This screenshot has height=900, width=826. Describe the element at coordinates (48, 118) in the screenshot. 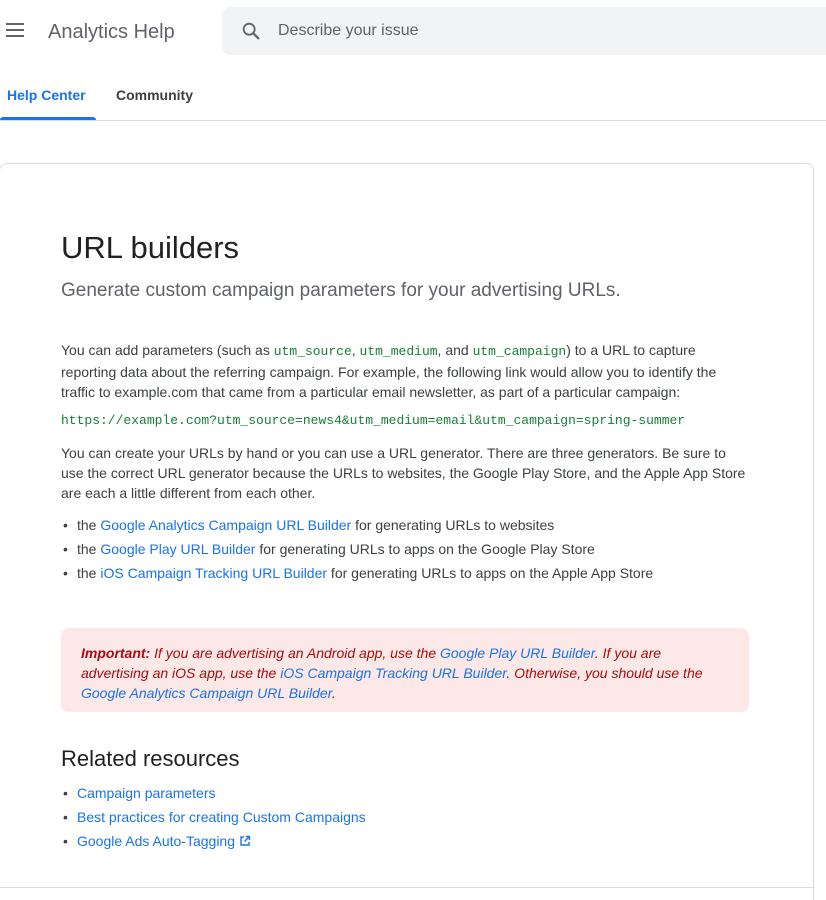

I see `active-tab-indicator` at that location.